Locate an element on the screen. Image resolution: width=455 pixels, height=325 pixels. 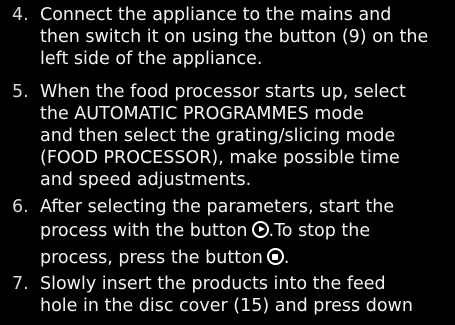
step-number: 4. is located at coordinates (20, 15).